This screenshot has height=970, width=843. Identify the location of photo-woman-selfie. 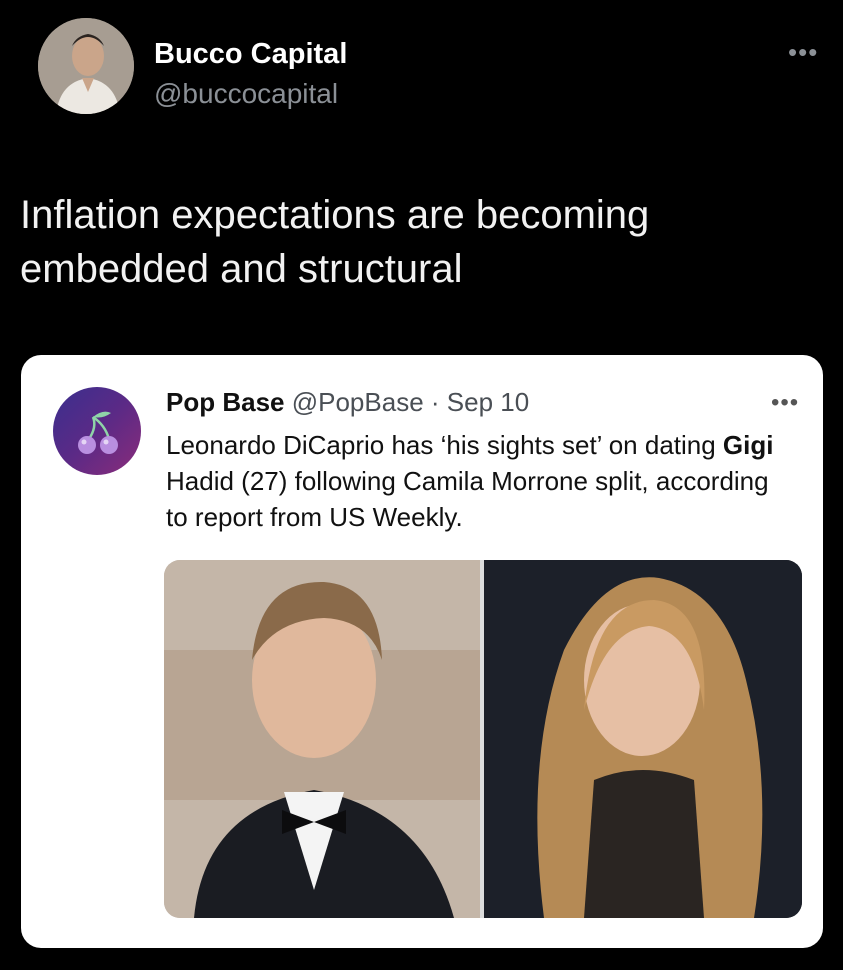
(643, 739).